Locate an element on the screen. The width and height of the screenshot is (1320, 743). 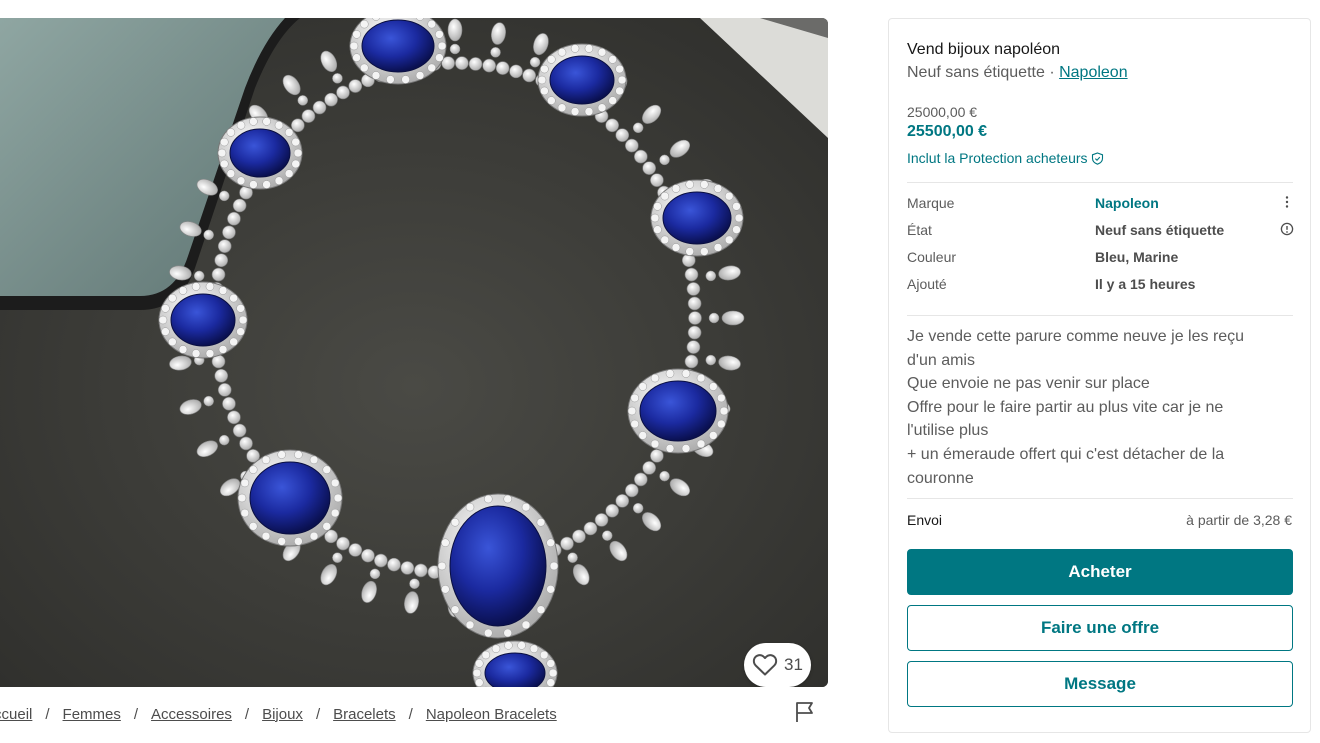
attribute-label: Couleur is located at coordinates (932, 257).